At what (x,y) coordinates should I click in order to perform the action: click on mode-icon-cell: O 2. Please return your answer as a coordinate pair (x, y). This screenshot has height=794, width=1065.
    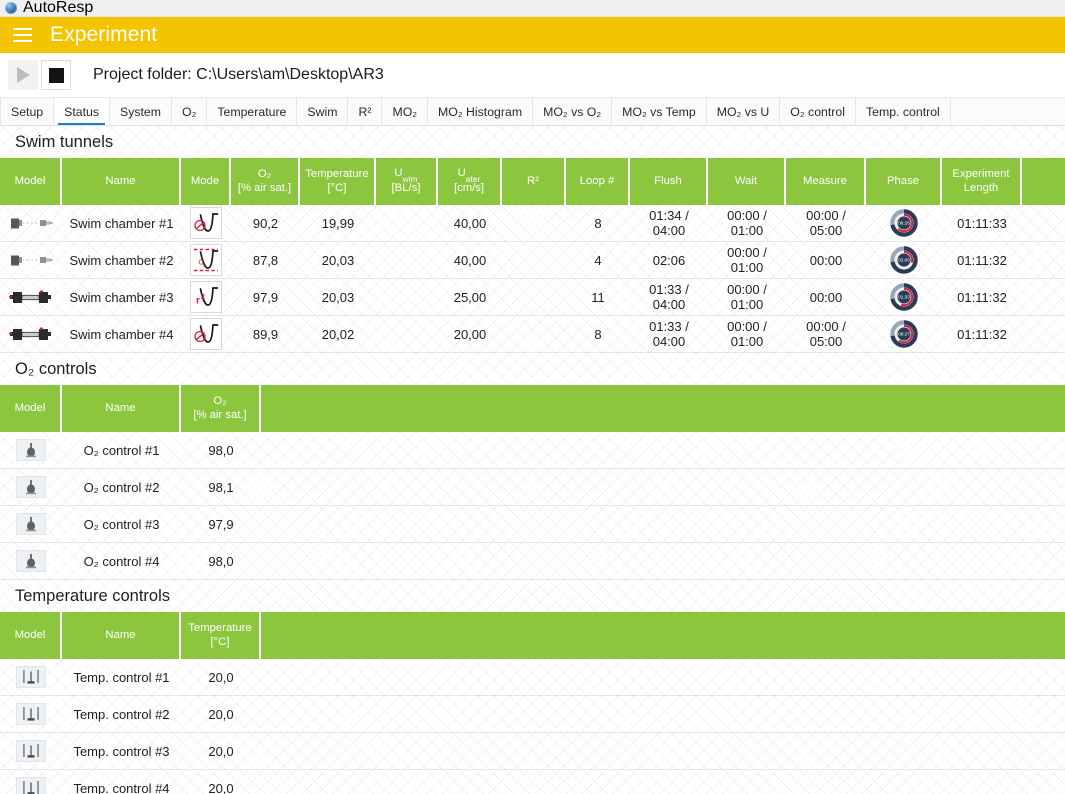
    Looking at the image, I should click on (206, 260).